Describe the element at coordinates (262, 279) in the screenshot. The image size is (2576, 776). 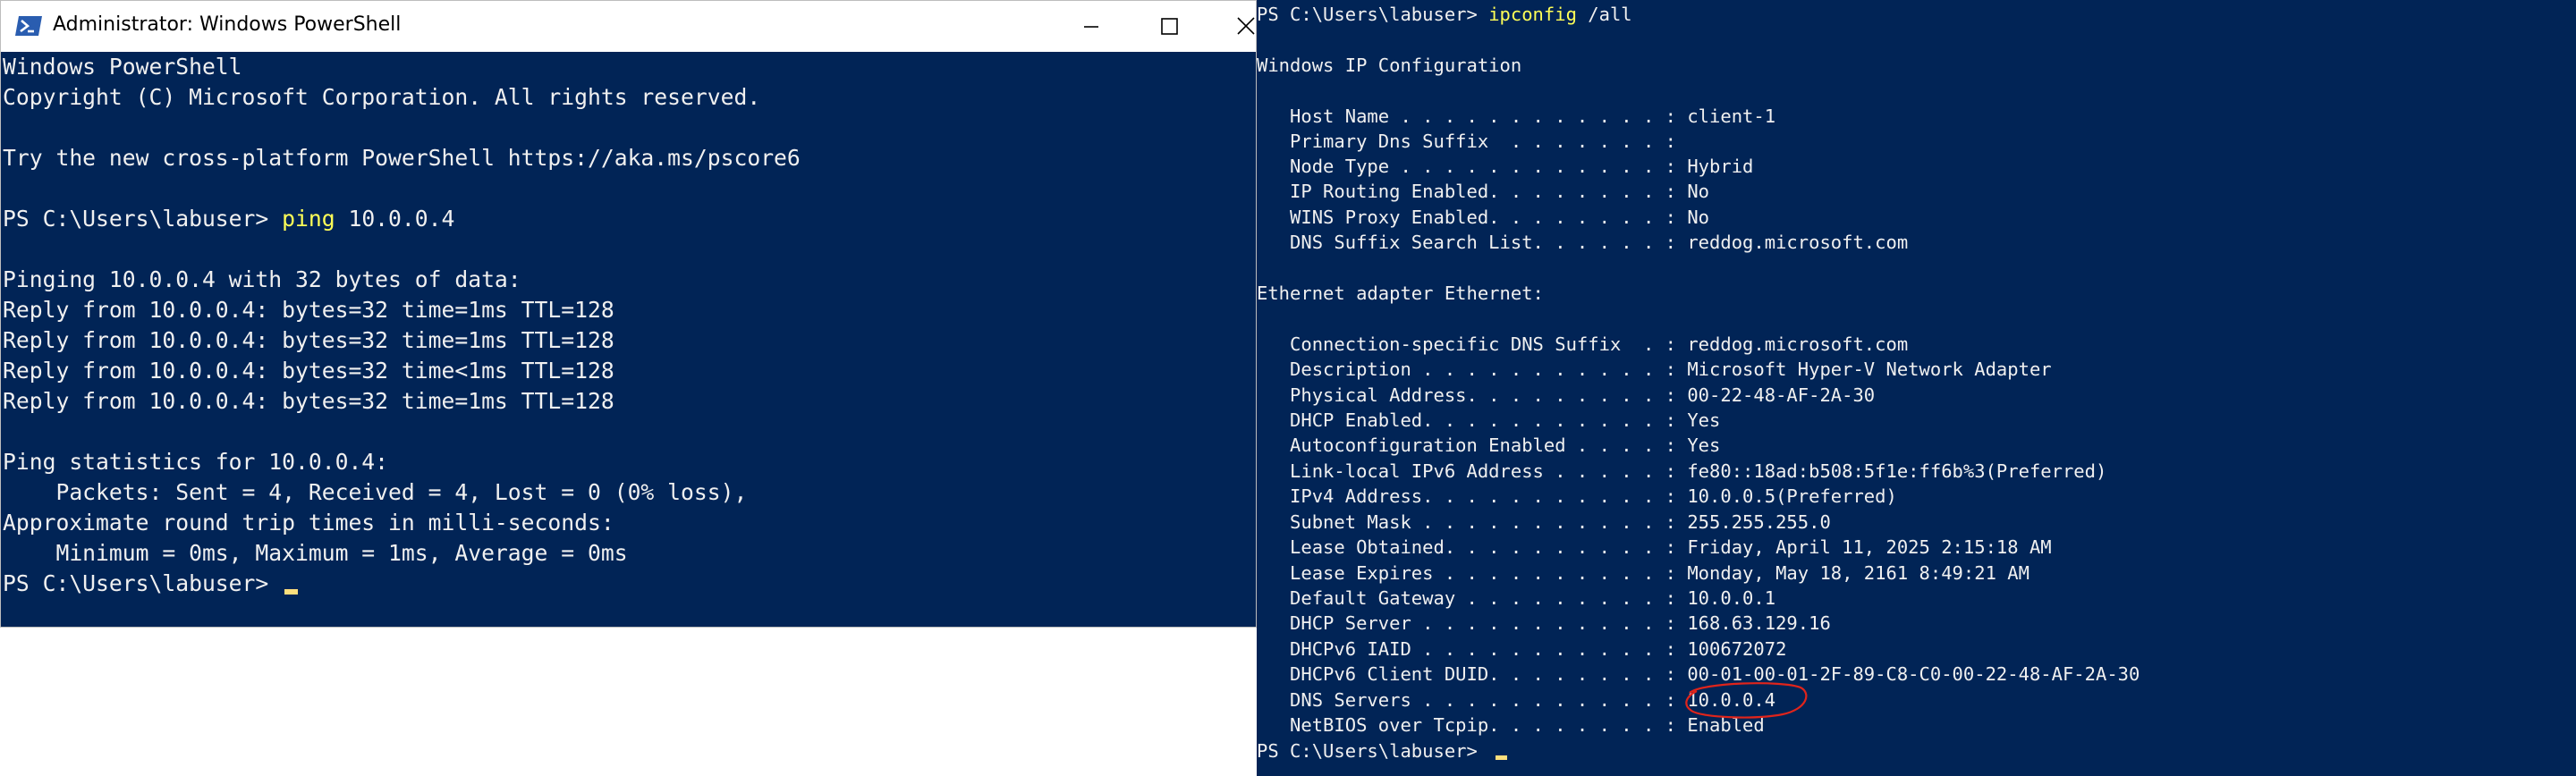
I see `console-line: Pinging 10.0.0.4 with 32 bytes of data:` at that location.